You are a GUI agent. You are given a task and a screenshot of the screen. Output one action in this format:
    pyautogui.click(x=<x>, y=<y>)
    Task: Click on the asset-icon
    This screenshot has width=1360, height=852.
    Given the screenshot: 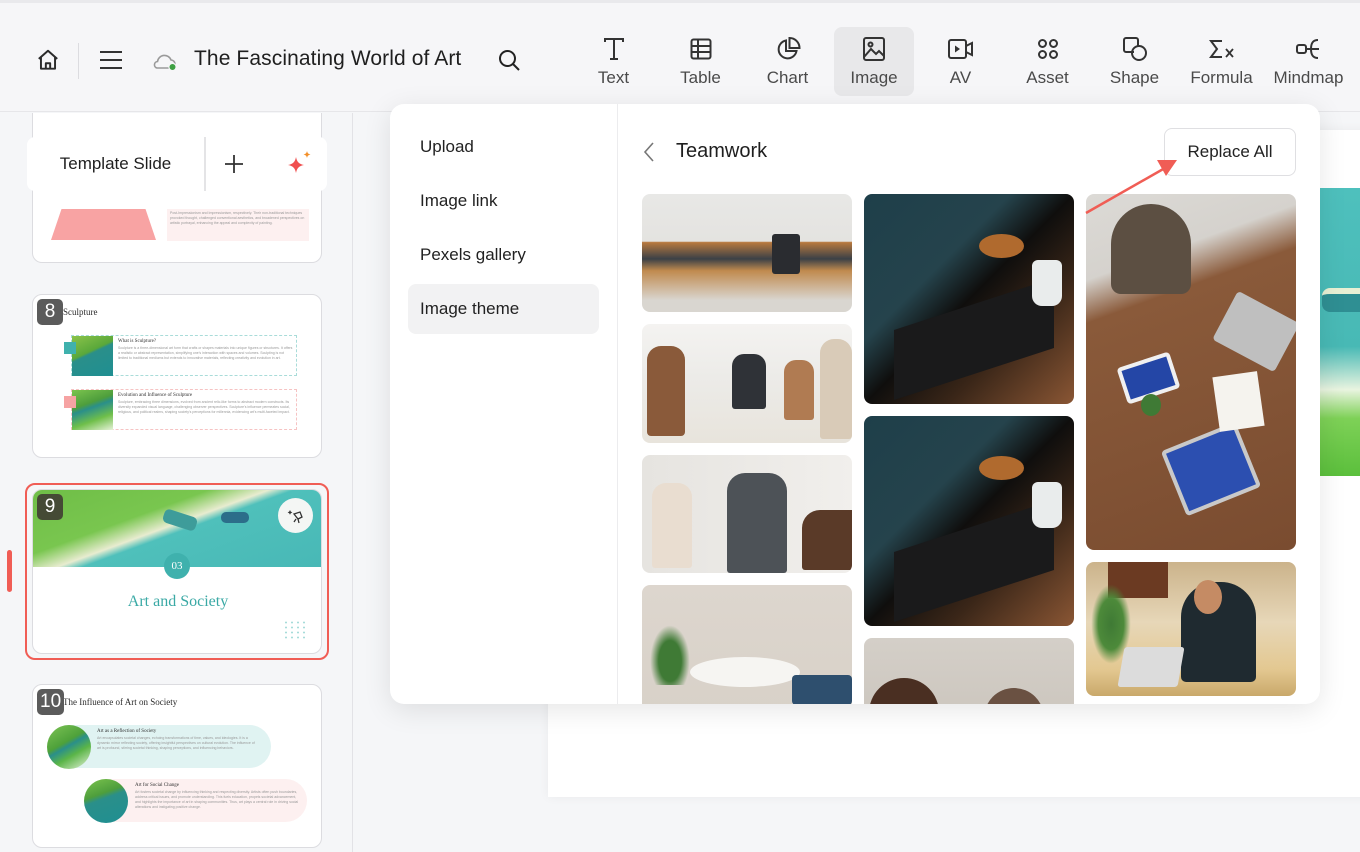 What is the action you would take?
    pyautogui.click(x=1047, y=49)
    